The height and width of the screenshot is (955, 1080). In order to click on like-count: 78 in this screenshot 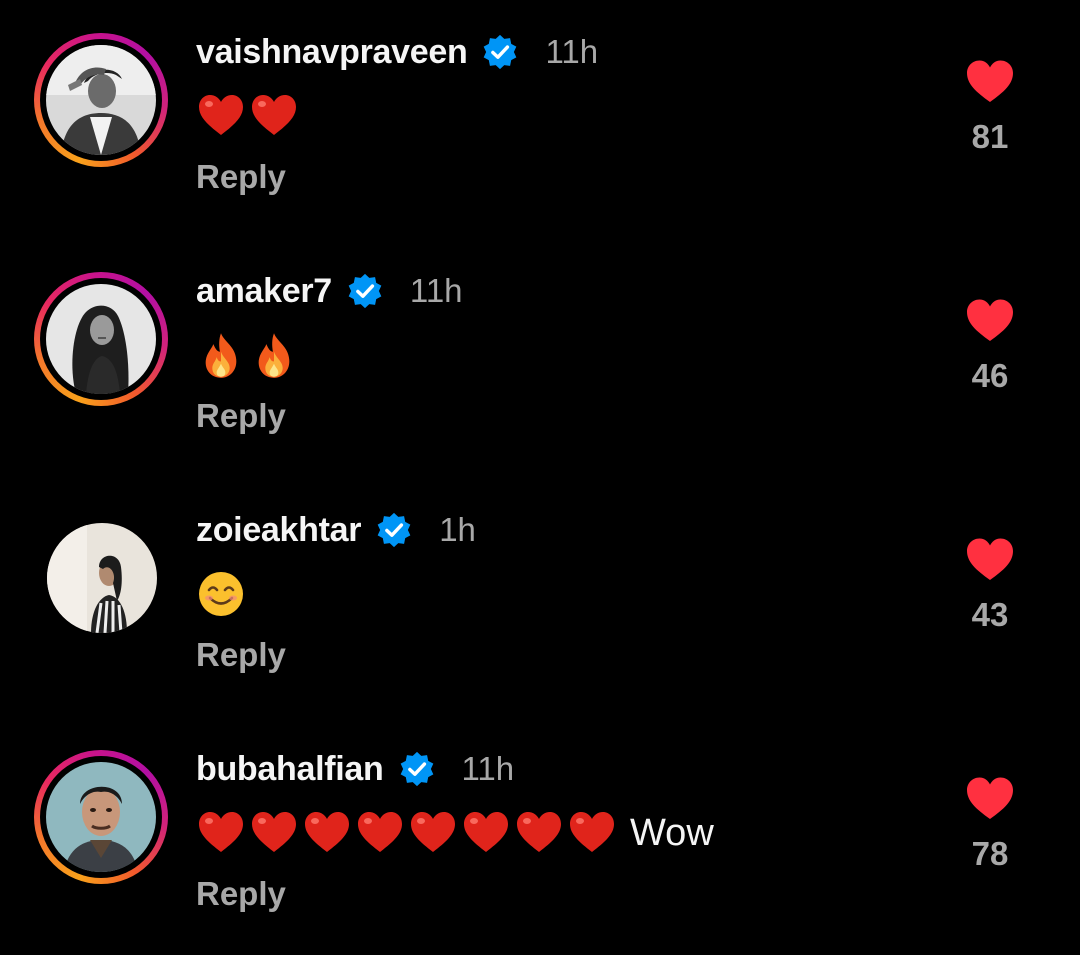, I will do `click(990, 853)`.